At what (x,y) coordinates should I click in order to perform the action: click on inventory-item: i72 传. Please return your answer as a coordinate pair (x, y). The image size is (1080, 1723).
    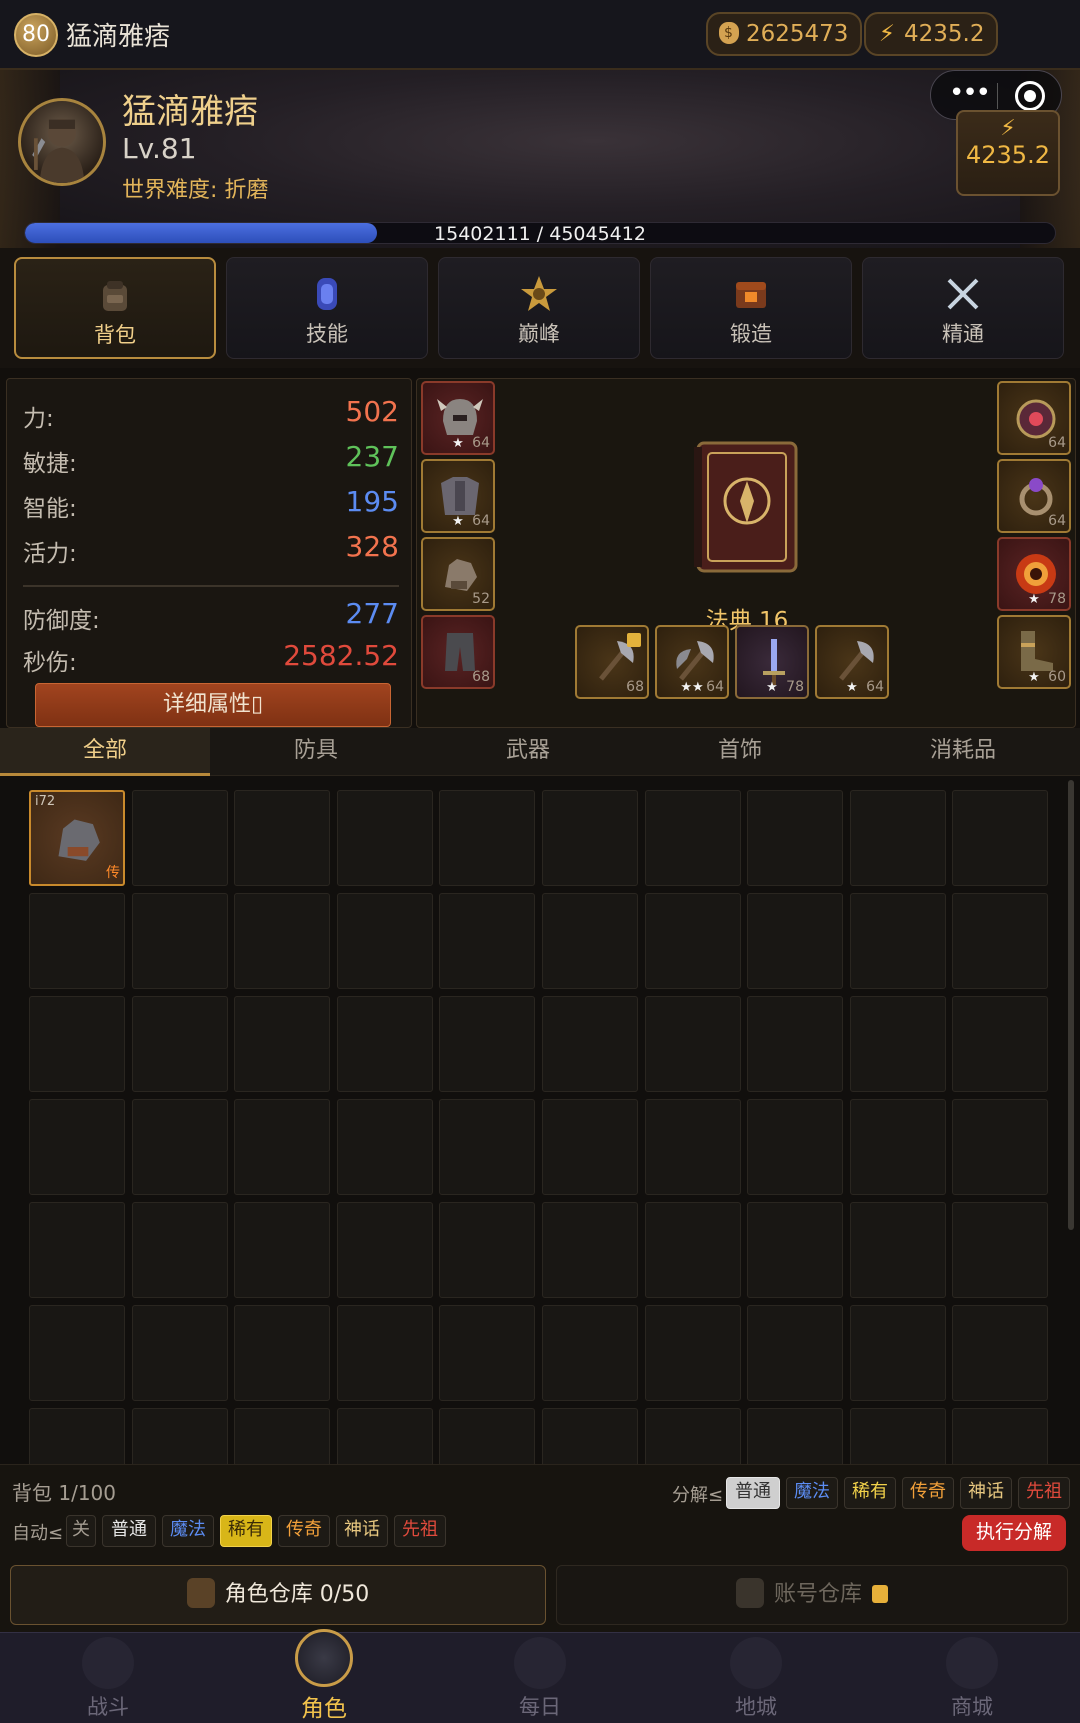
    Looking at the image, I should click on (77, 838).